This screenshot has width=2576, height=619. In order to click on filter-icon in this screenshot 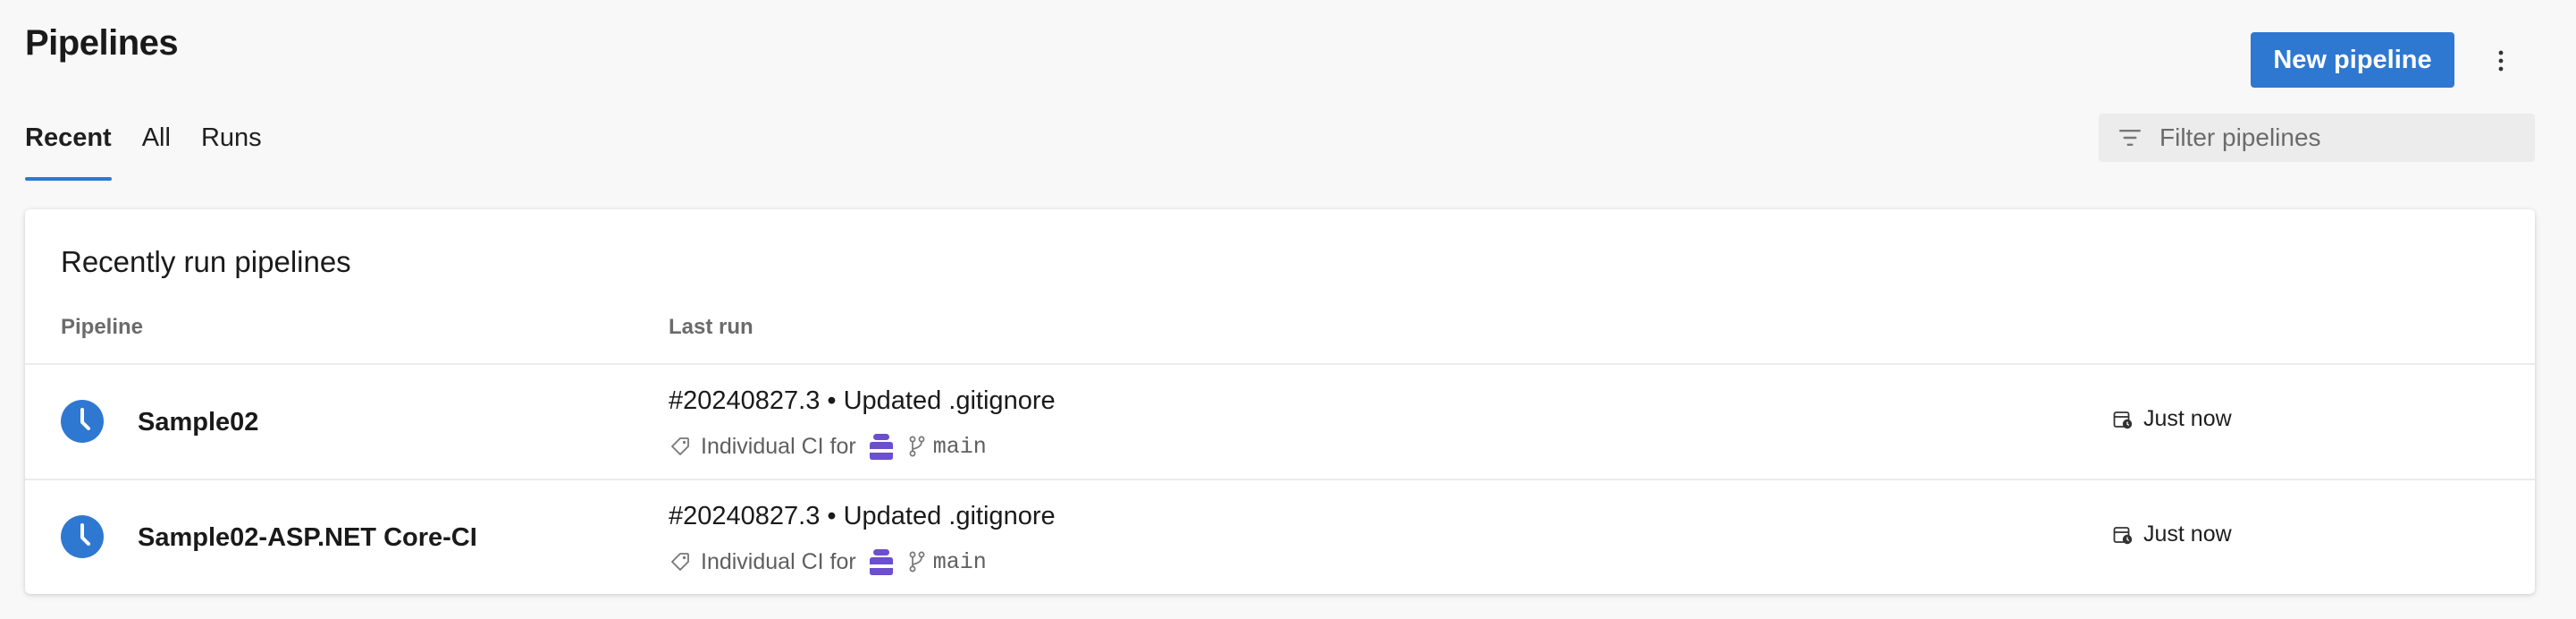, I will do `click(2130, 138)`.